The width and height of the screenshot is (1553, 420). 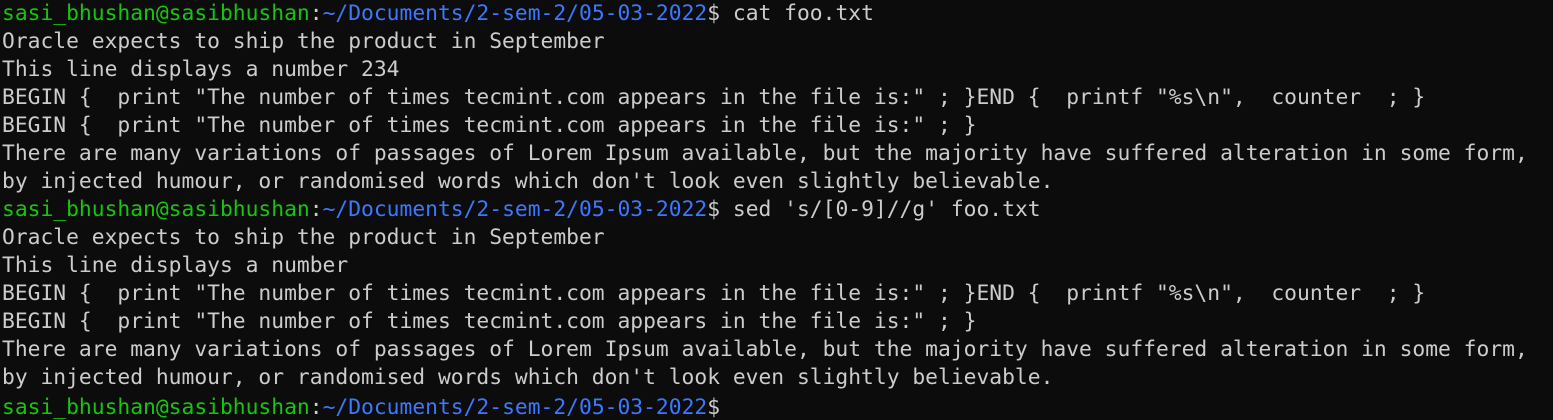 I want to click on output-line: This line displays a number 234, so click(x=201, y=69).